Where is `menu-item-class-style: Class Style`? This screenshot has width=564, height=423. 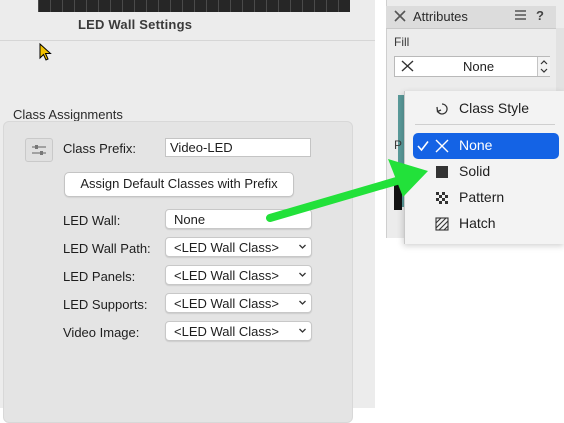
menu-item-class-style: Class Style is located at coordinates (484, 109).